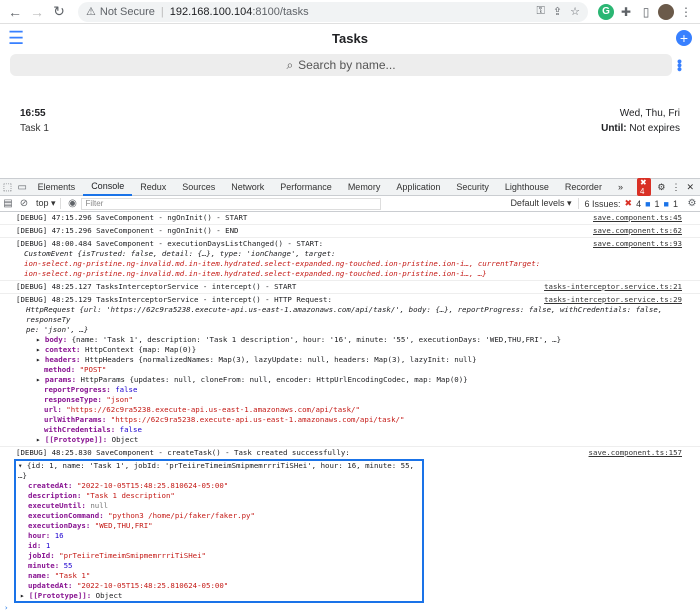 This screenshot has width=700, height=613. What do you see at coordinates (350, 38) in the screenshot?
I see `page-title: Tasks` at bounding box center [350, 38].